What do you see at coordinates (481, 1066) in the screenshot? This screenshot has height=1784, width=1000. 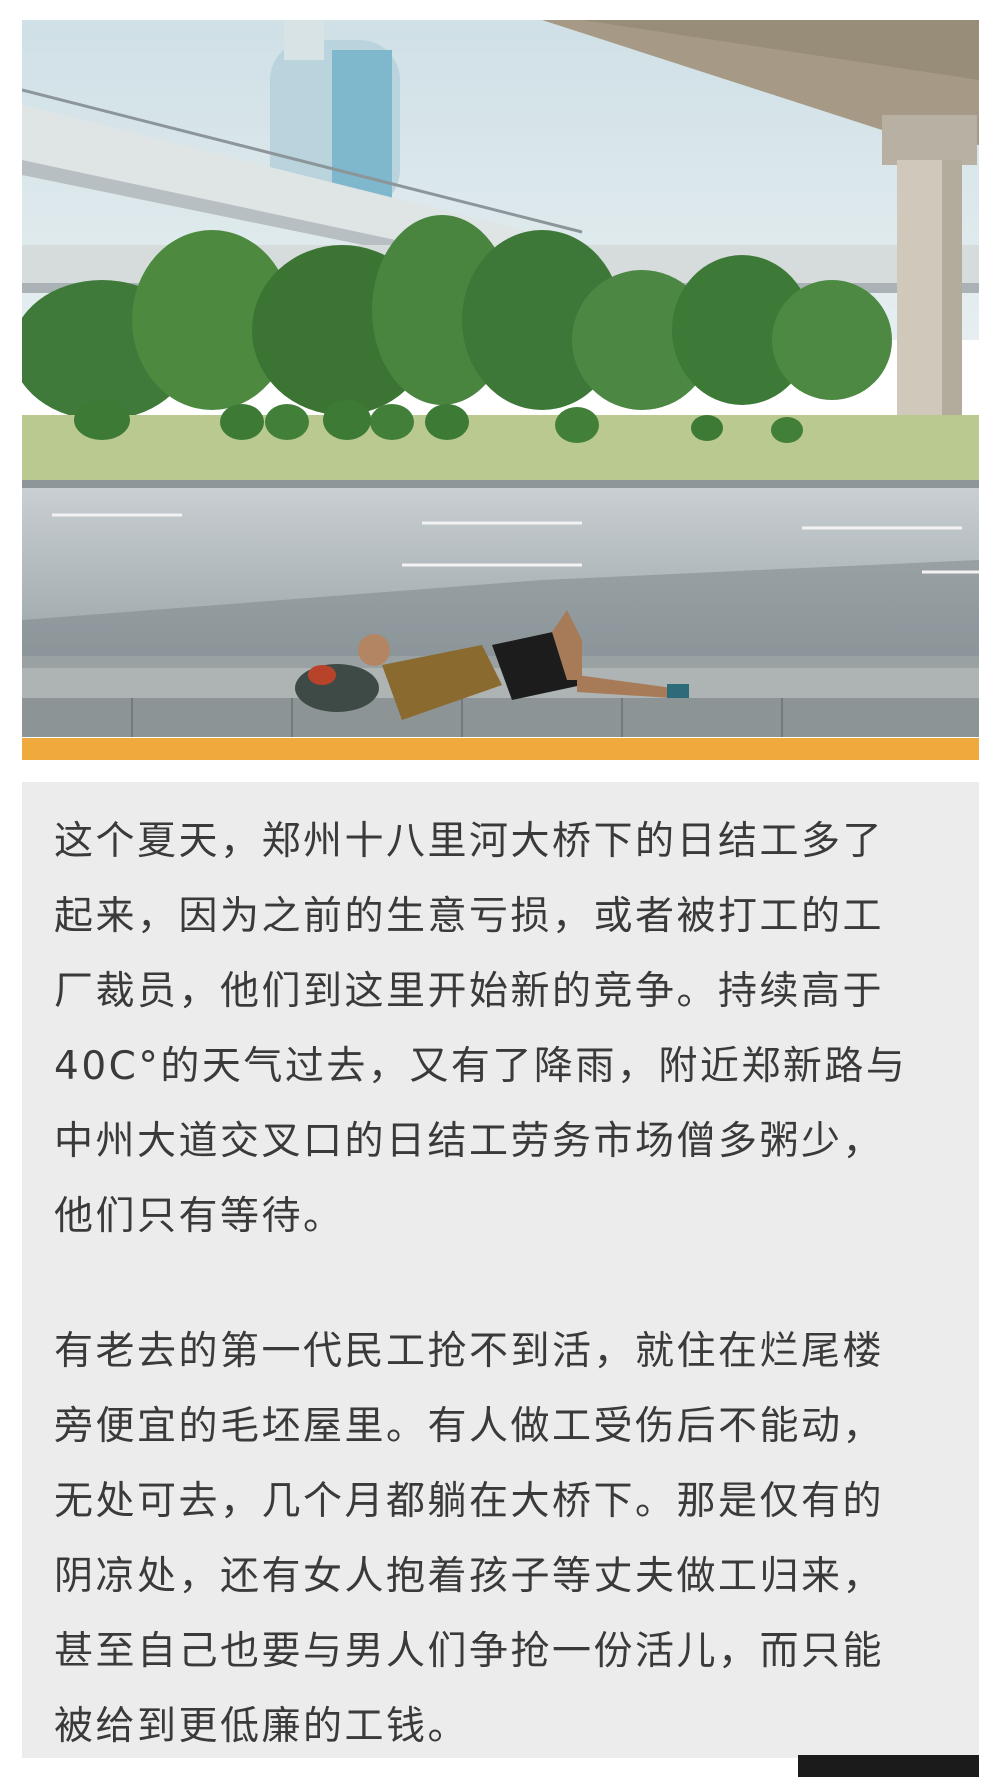 I see `text-line: 40C°的天气过去，又有了降雨，附近郑新路与` at bounding box center [481, 1066].